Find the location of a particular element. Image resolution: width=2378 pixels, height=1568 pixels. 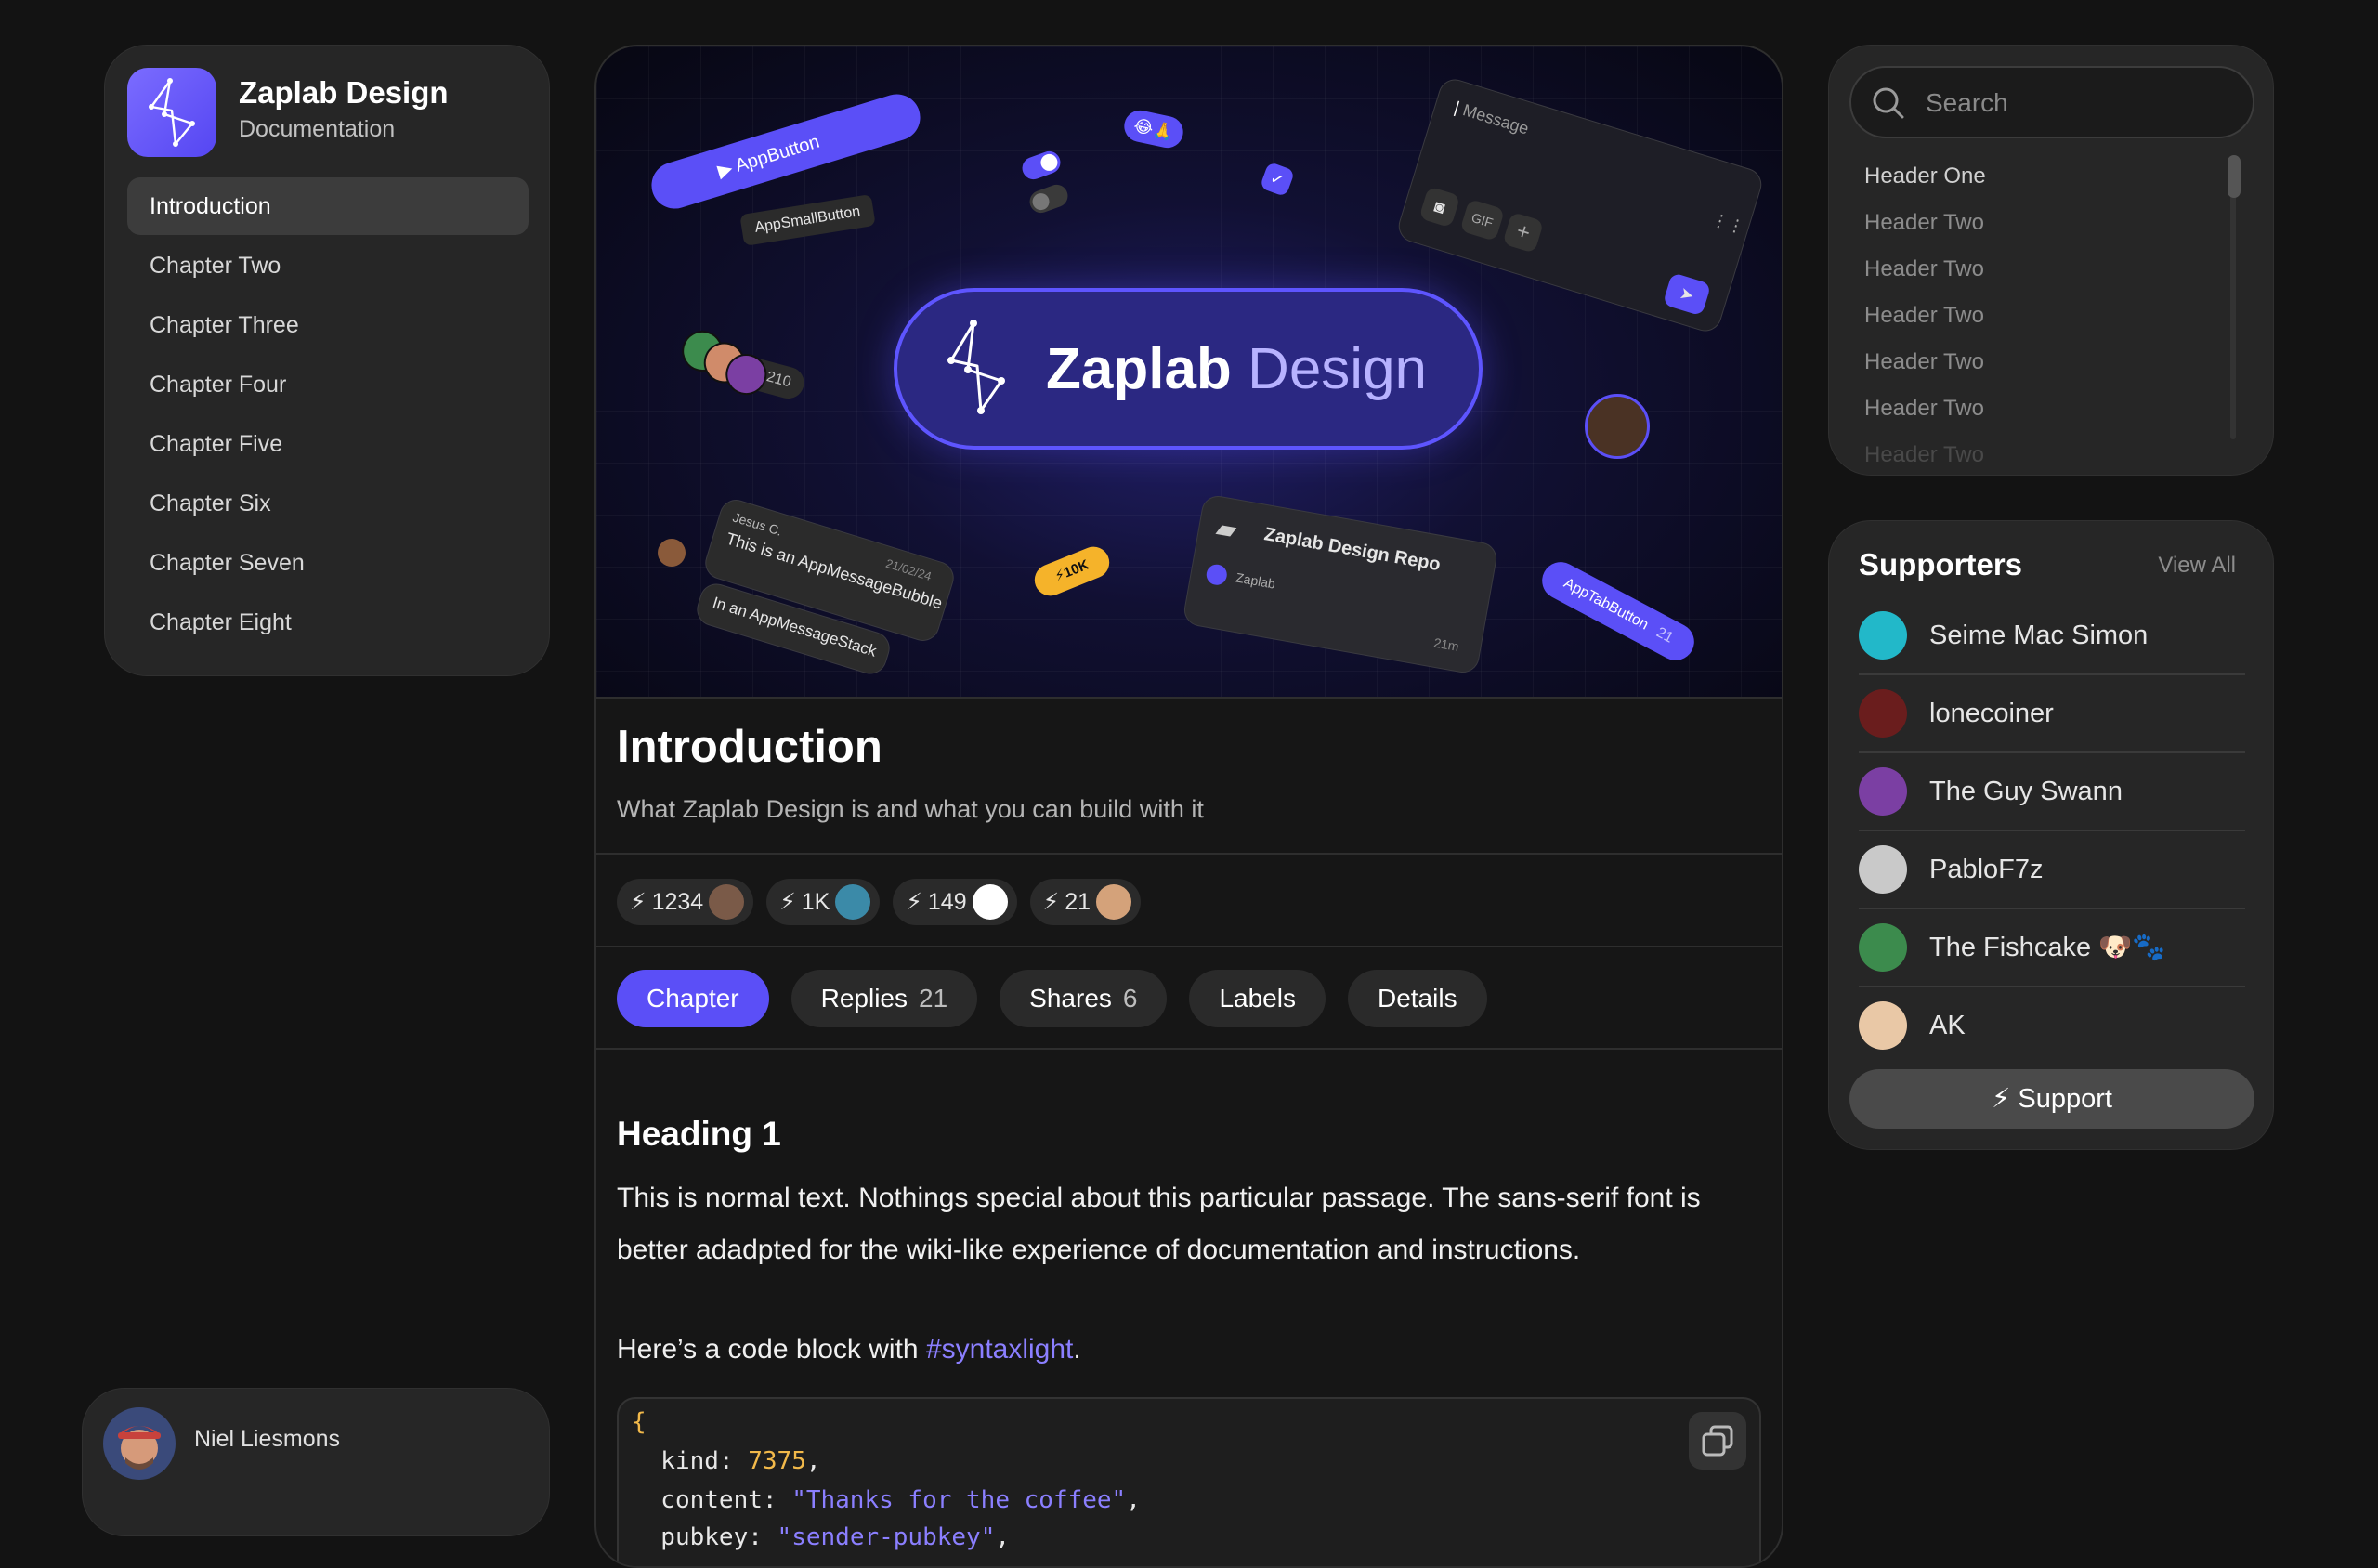

copy-button is located at coordinates (1718, 1441).